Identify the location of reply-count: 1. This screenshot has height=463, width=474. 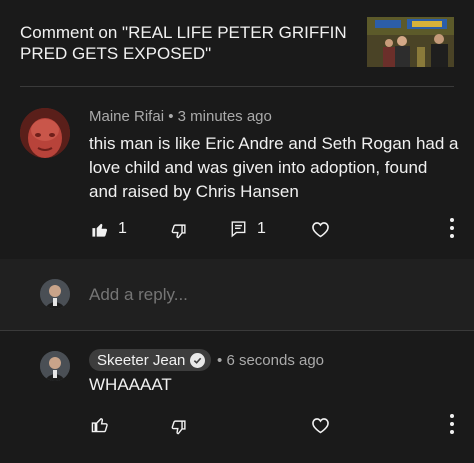
(261, 228).